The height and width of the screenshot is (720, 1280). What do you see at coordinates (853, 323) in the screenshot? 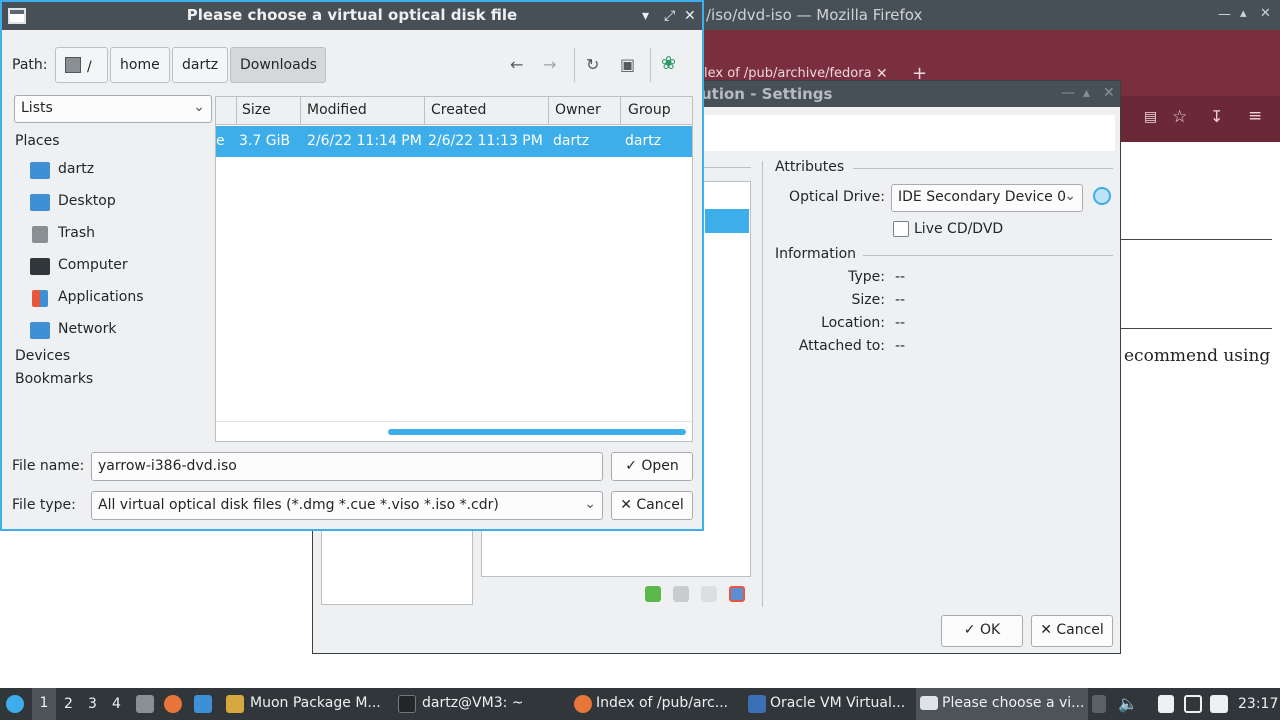
I see `info-key-location: Location:` at bounding box center [853, 323].